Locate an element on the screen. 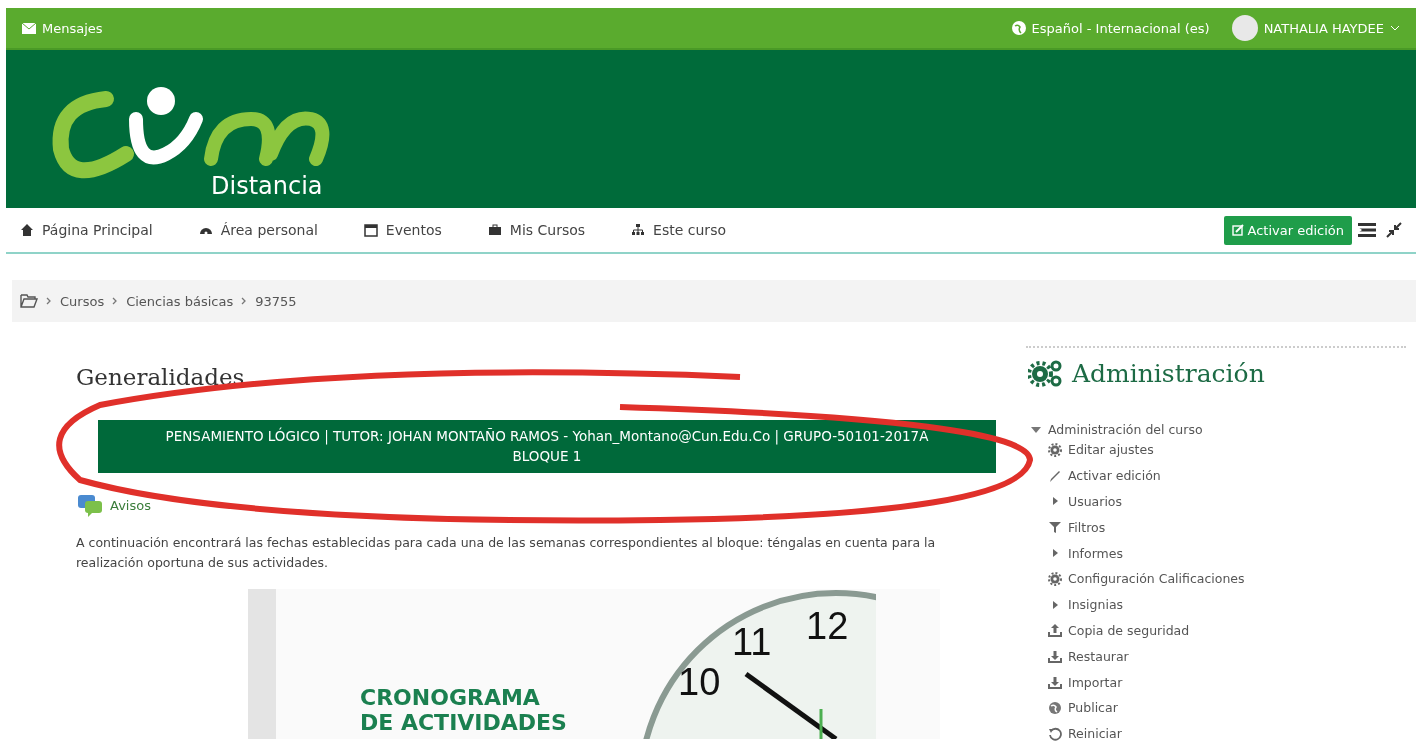  reset-icon is located at coordinates (1055, 733).